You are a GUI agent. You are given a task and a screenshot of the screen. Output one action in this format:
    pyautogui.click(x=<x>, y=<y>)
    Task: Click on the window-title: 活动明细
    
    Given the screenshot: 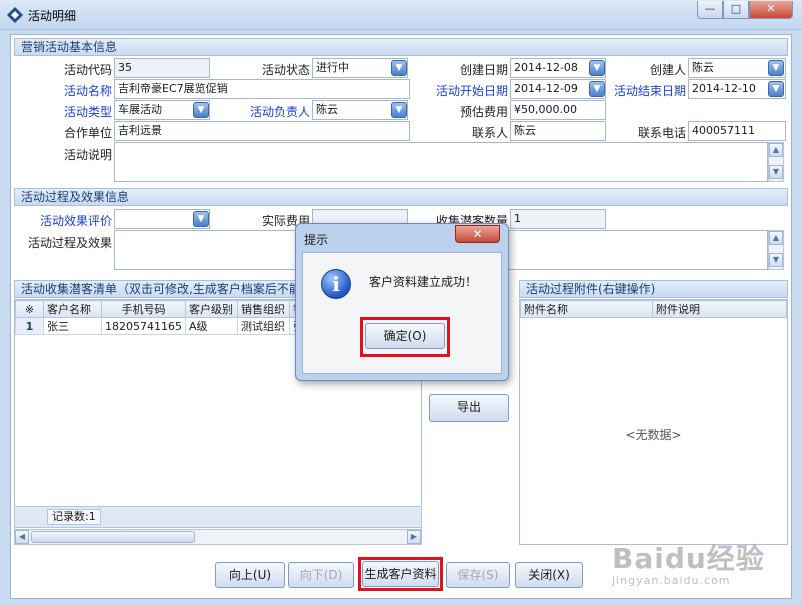 What is the action you would take?
    pyautogui.click(x=52, y=16)
    